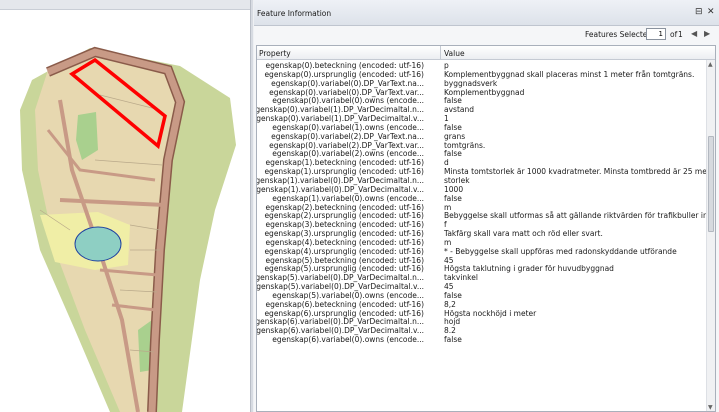 This screenshot has width=719, height=412. I want to click on selection-bar: Features Selected: of 1 ◀ ▶, so click(486, 34).